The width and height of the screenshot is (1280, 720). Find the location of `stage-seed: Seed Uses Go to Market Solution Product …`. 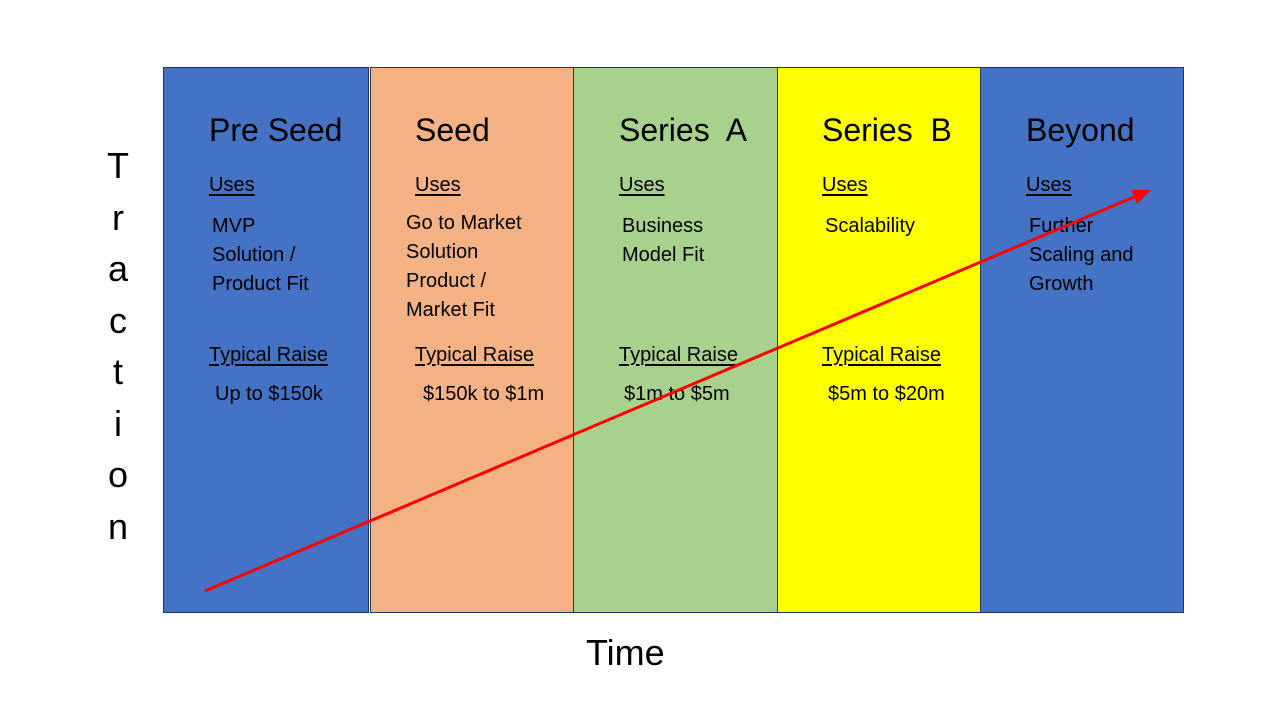

stage-seed: Seed Uses Go to Market Solution Product … is located at coordinates (472, 340).